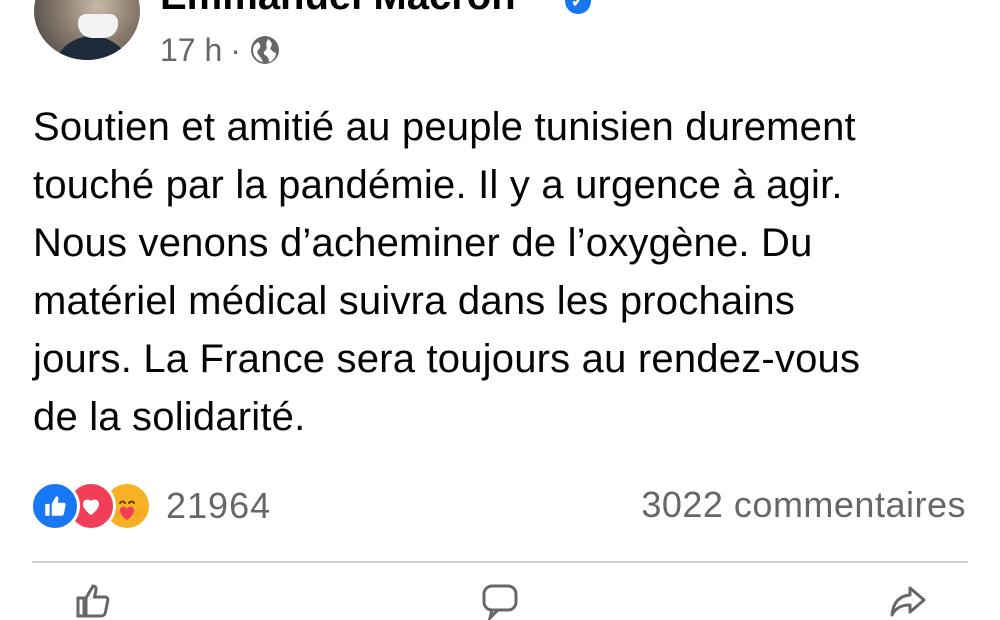  Describe the element at coordinates (98, 26) in the screenshot. I see `avatar-mask` at that location.